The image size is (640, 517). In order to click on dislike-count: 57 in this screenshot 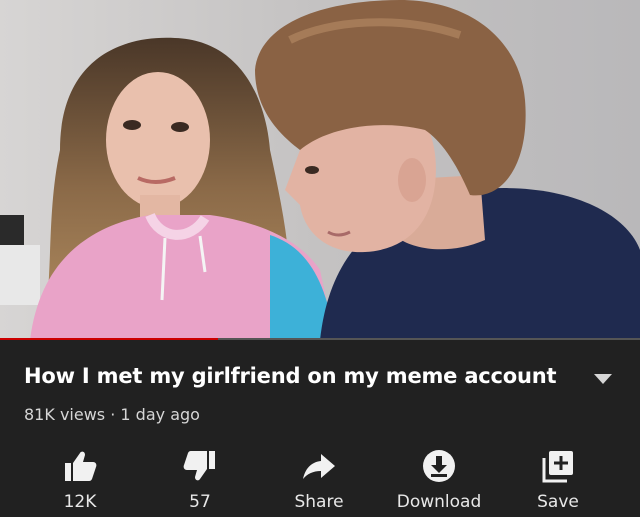, I will do `click(200, 502)`.